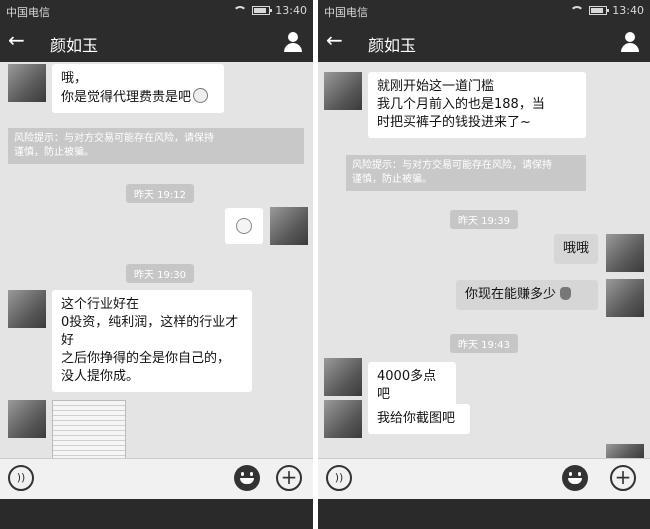  What do you see at coordinates (412, 386) in the screenshot?
I see `message-bubble: 4000多点吧` at bounding box center [412, 386].